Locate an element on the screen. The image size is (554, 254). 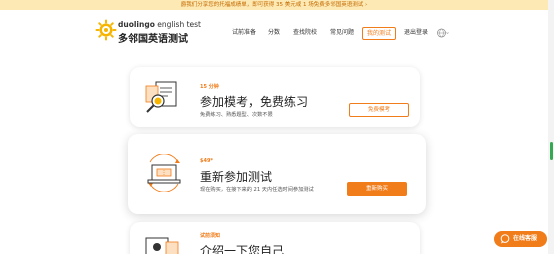
chevron-down-icon is located at coordinates (447, 33).